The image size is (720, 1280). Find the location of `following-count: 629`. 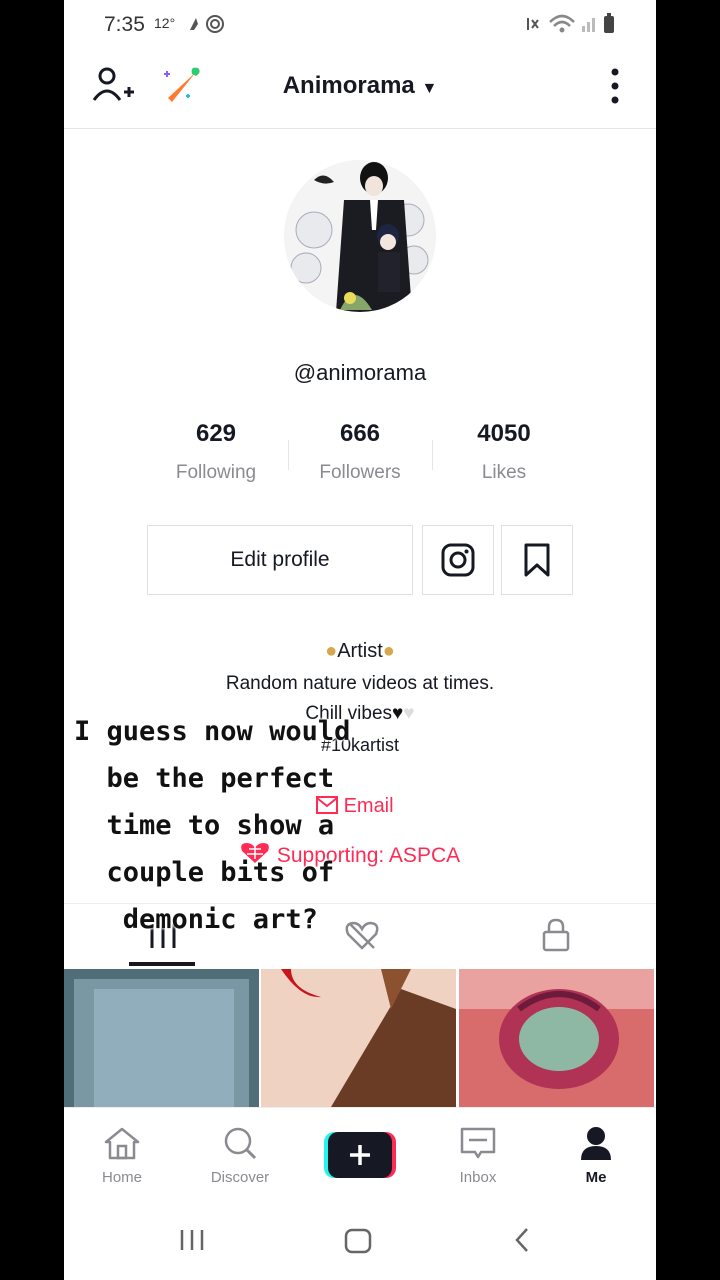

following-count: 629 is located at coordinates (216, 433).